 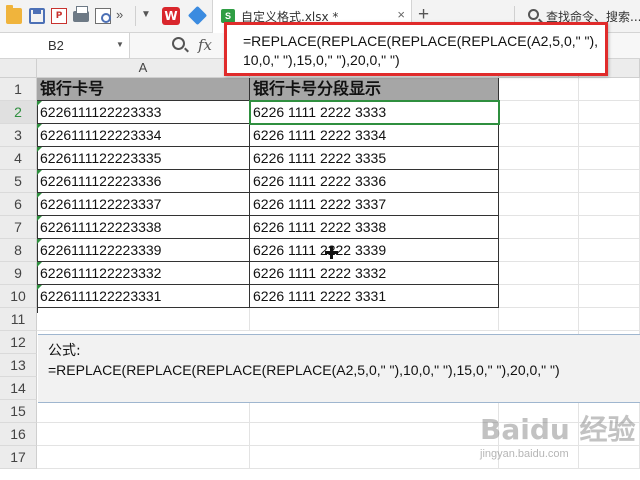 What do you see at coordinates (59, 16) in the screenshot?
I see `export-pdf-icon: P` at bounding box center [59, 16].